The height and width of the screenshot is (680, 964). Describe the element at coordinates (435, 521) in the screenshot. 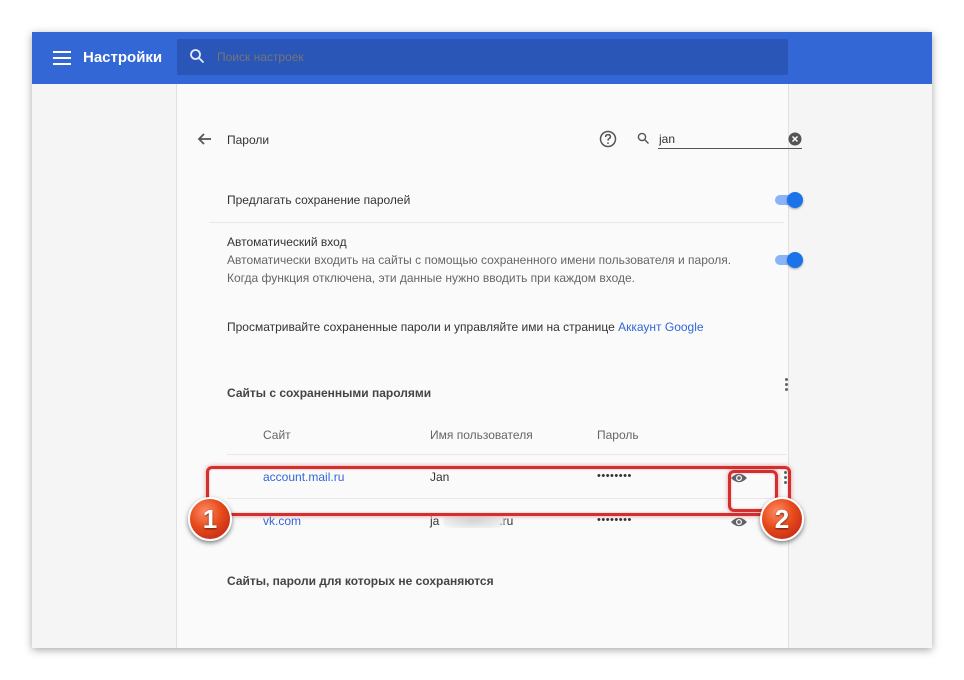

I see `username-prefix: ja` at that location.